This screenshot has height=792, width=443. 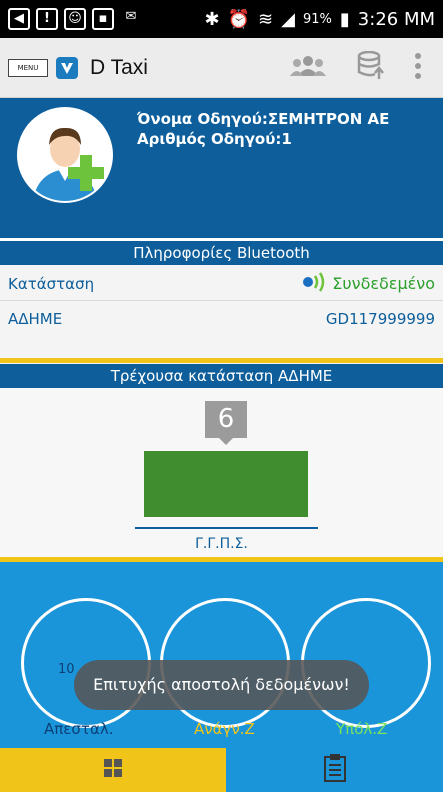 What do you see at coordinates (396, 19) in the screenshot?
I see `clock: 3:26 MM` at bounding box center [396, 19].